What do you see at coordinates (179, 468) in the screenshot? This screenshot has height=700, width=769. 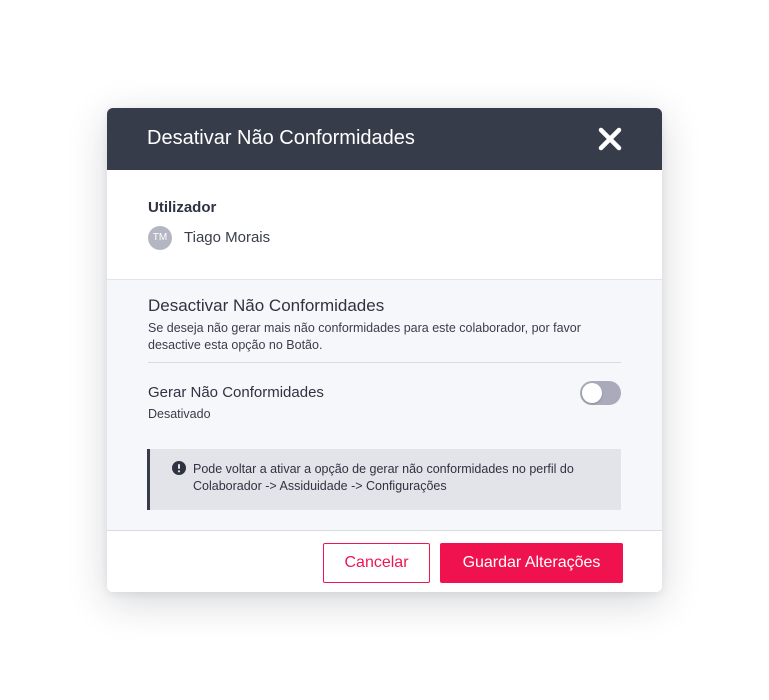 I see `exclamation-circle-icon` at bounding box center [179, 468].